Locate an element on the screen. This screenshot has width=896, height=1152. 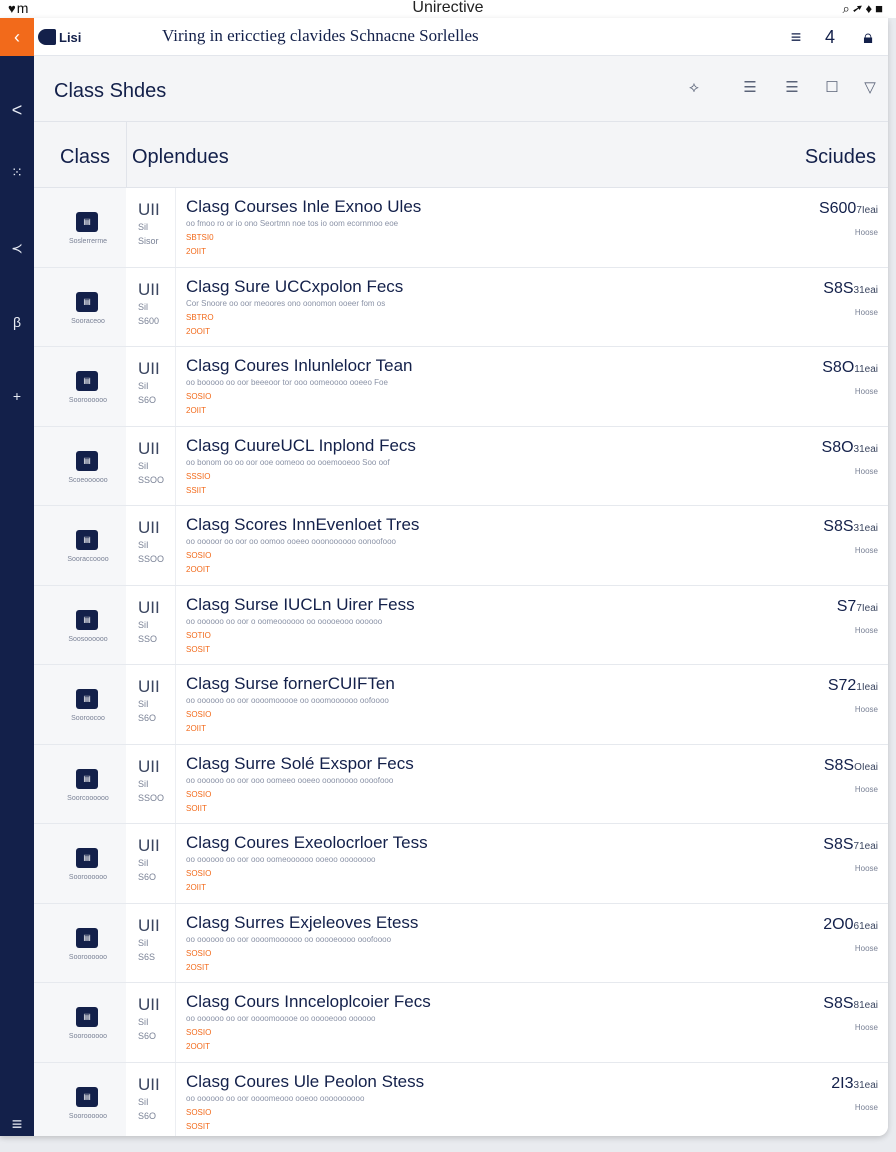
course-title: Clasg Surse IUCLn Uirer Fess is located at coordinates (300, 605).